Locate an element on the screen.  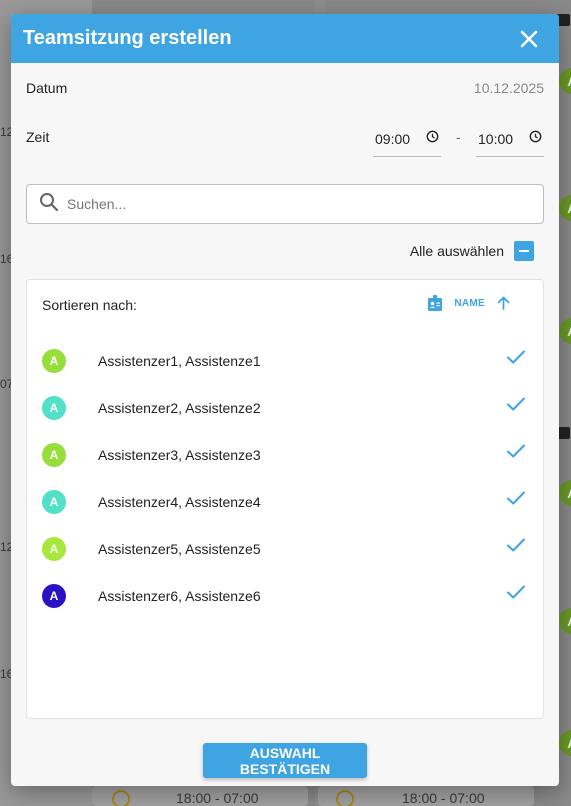
sort-row: Sortieren nach: NAME is located at coordinates (285, 305).